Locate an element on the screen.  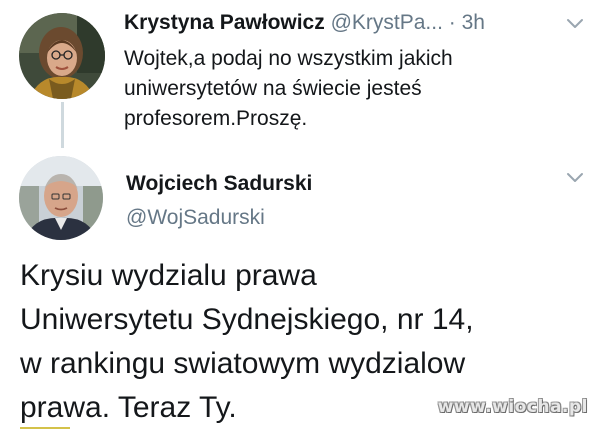
tweet2-text-line: Uniwersytetu Sydnejskiego, nr 14, is located at coordinates (247, 319).